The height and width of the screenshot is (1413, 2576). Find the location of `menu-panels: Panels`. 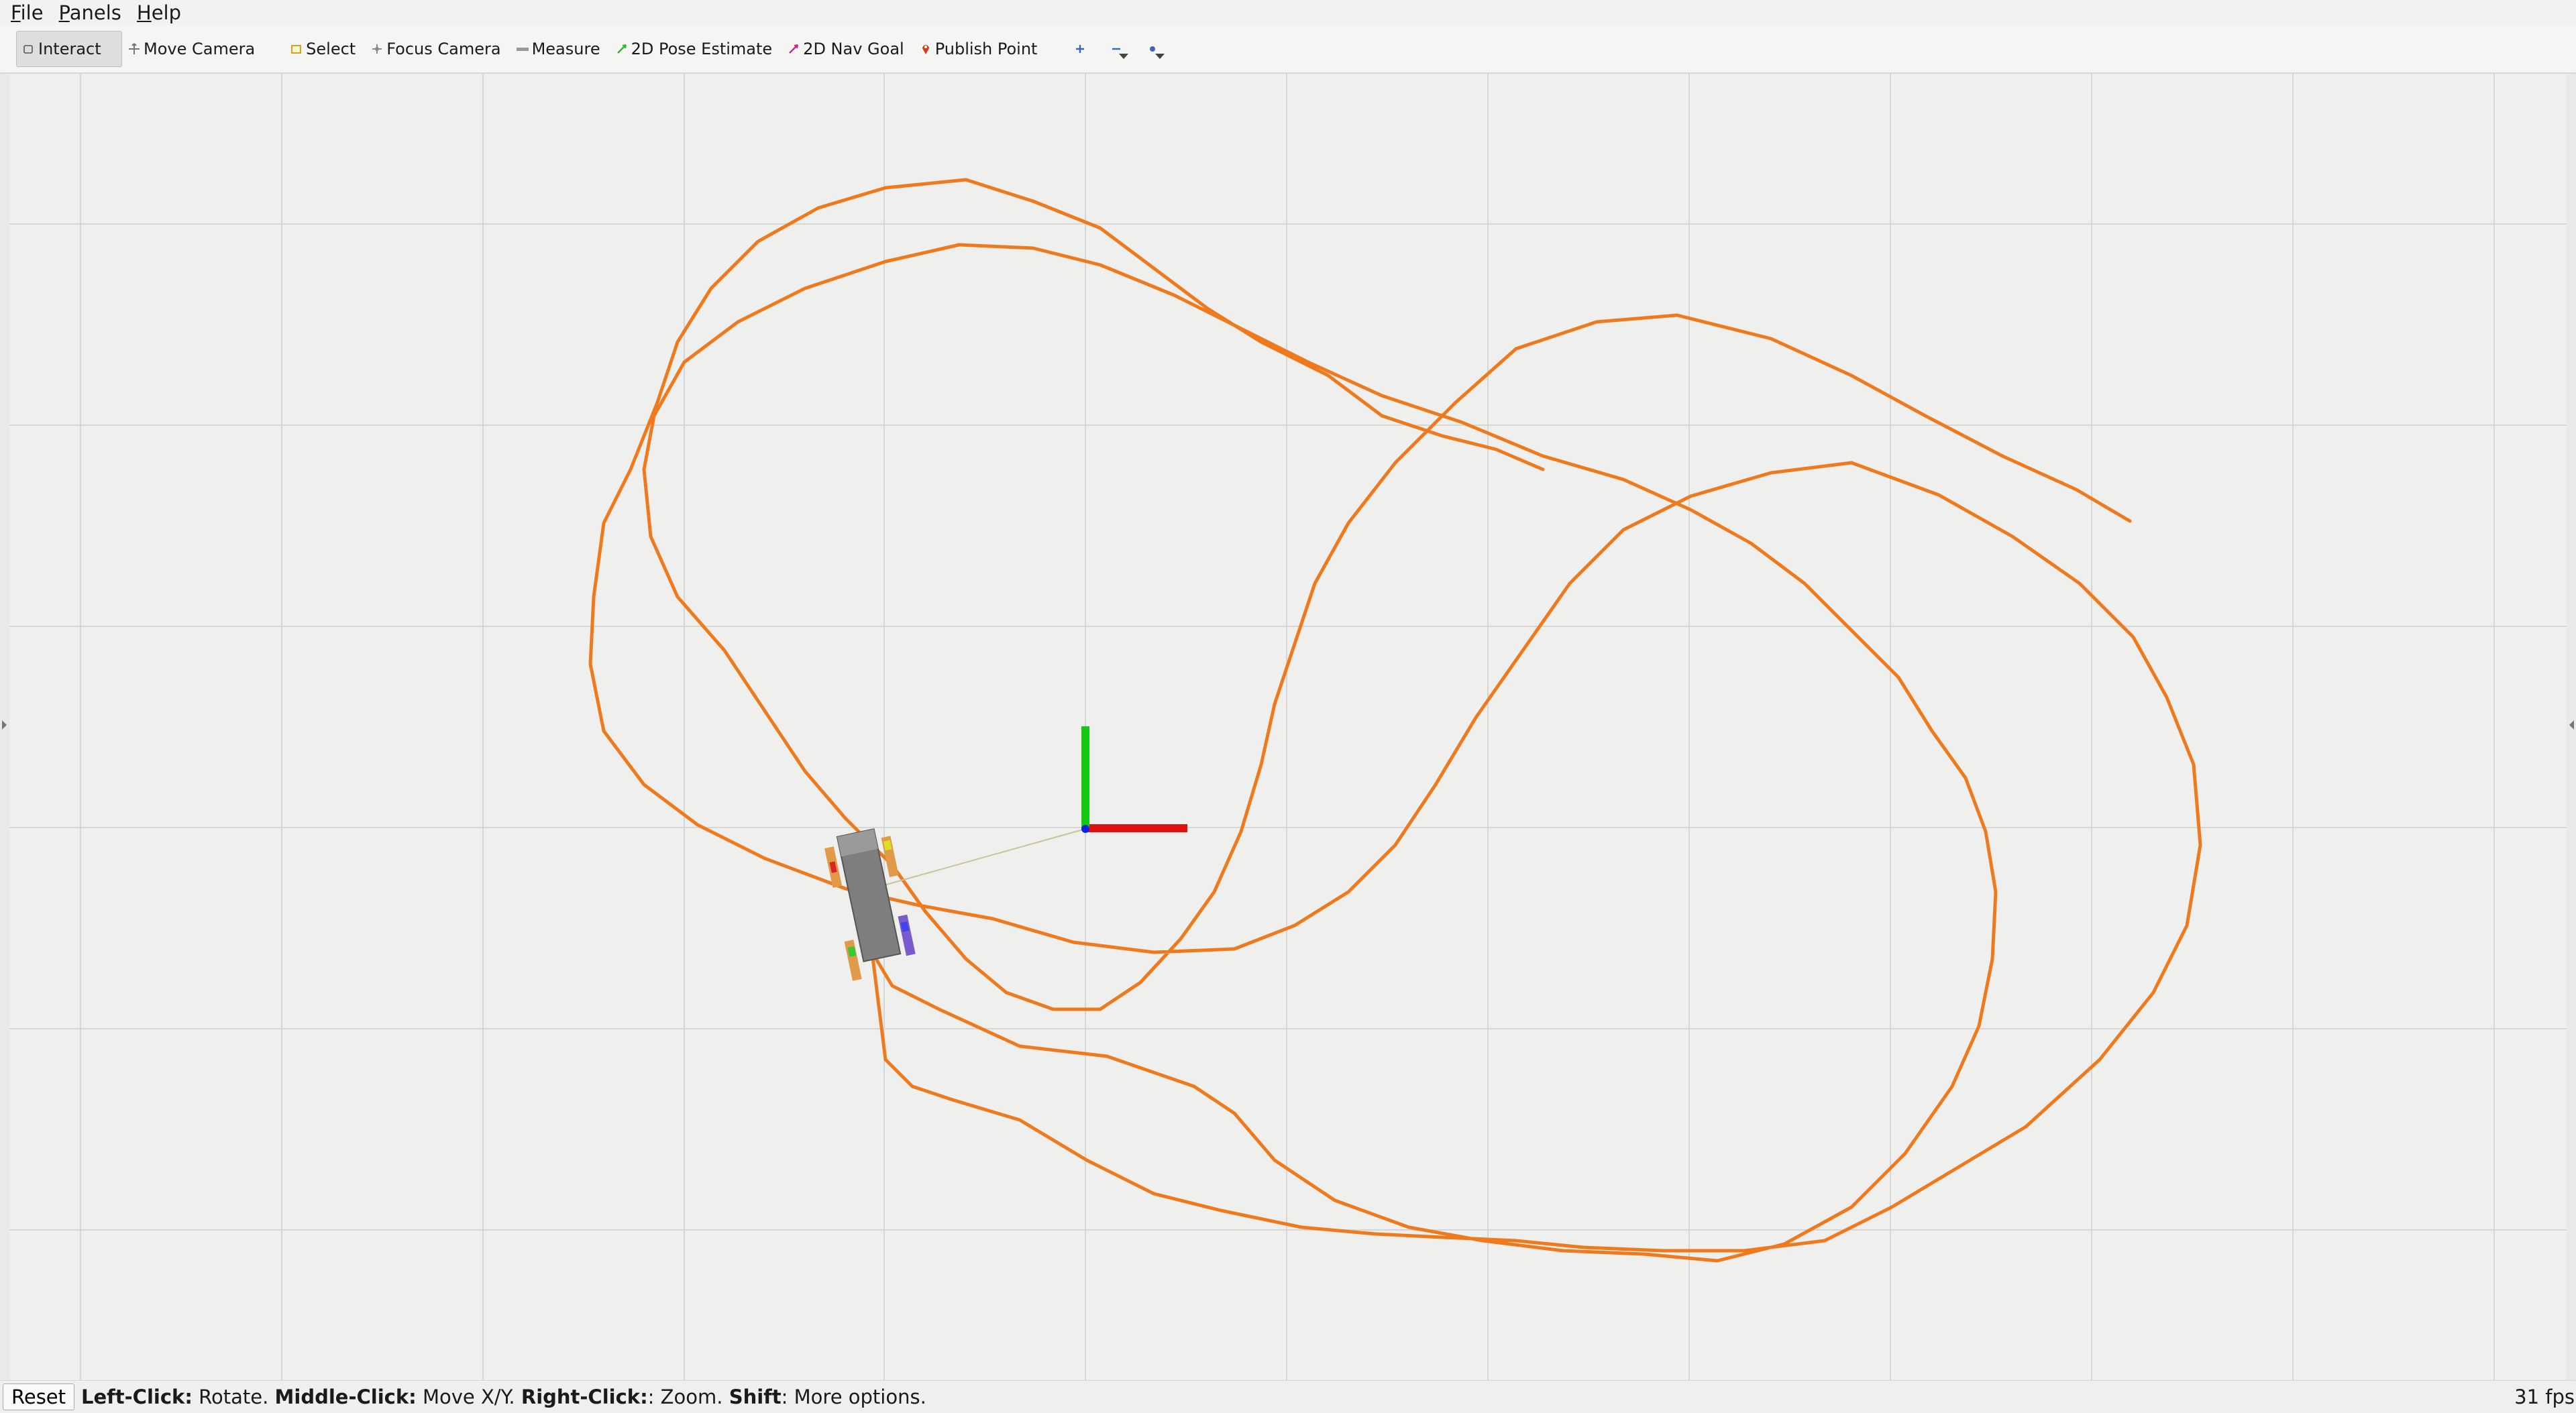

menu-panels: Panels is located at coordinates (87, 12).